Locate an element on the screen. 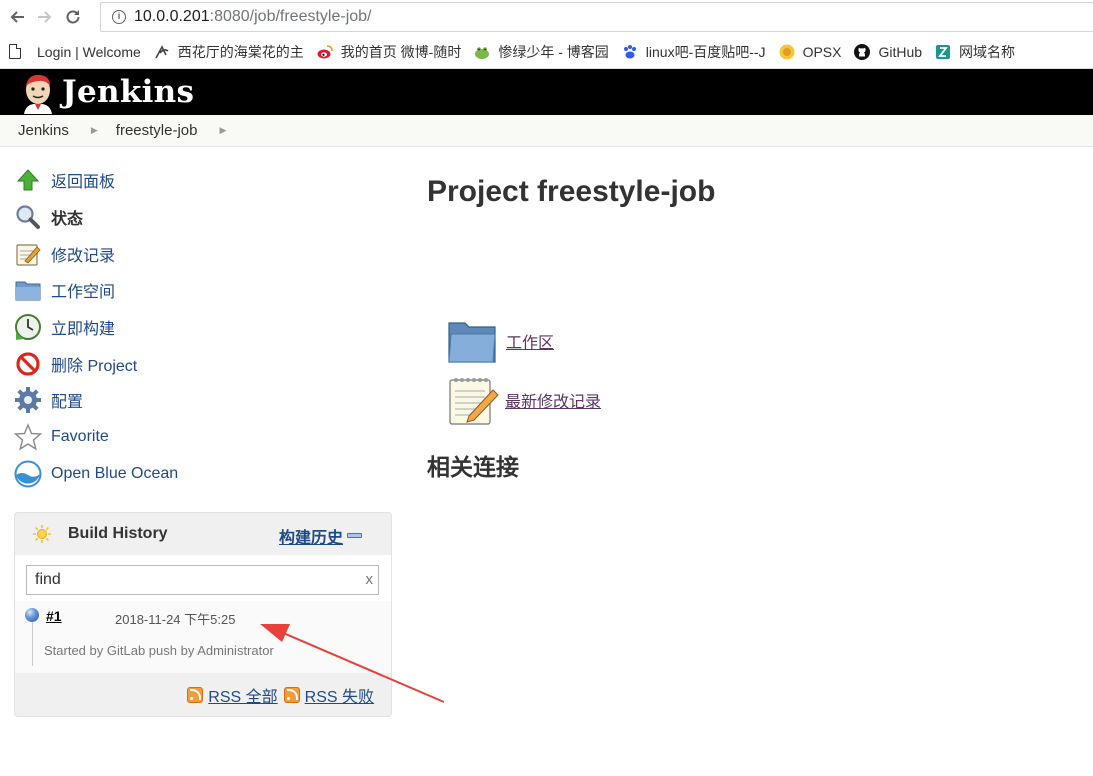 The image size is (1093, 776). baidu-paw-icon is located at coordinates (629, 51).